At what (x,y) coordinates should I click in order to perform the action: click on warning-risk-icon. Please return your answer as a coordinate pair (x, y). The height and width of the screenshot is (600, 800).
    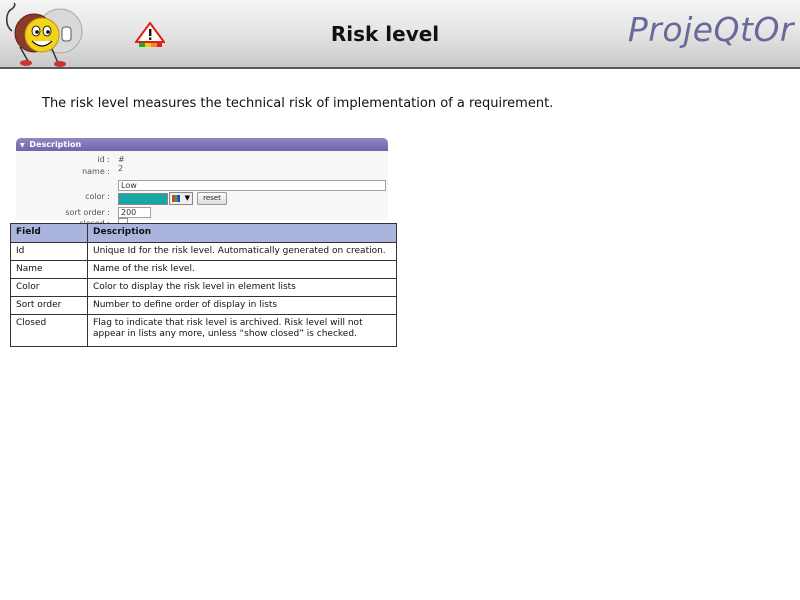
    Looking at the image, I should click on (150, 34).